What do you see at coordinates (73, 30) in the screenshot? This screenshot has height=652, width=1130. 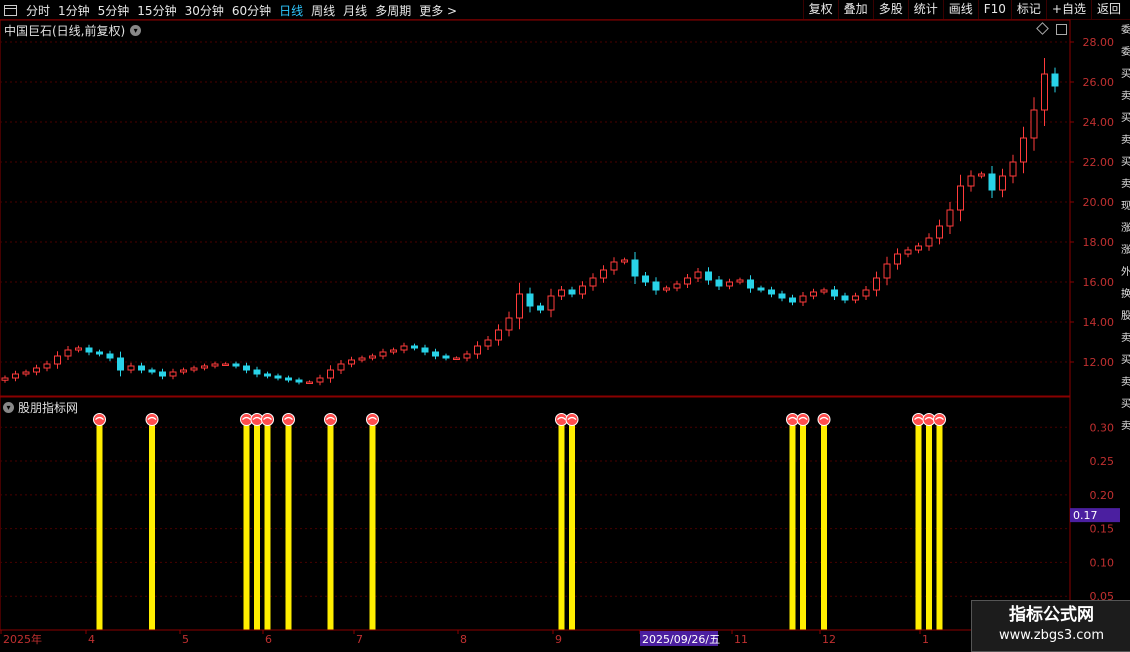 I see `main-chart-title: 中国巨石(日线,前复权) ▾` at bounding box center [73, 30].